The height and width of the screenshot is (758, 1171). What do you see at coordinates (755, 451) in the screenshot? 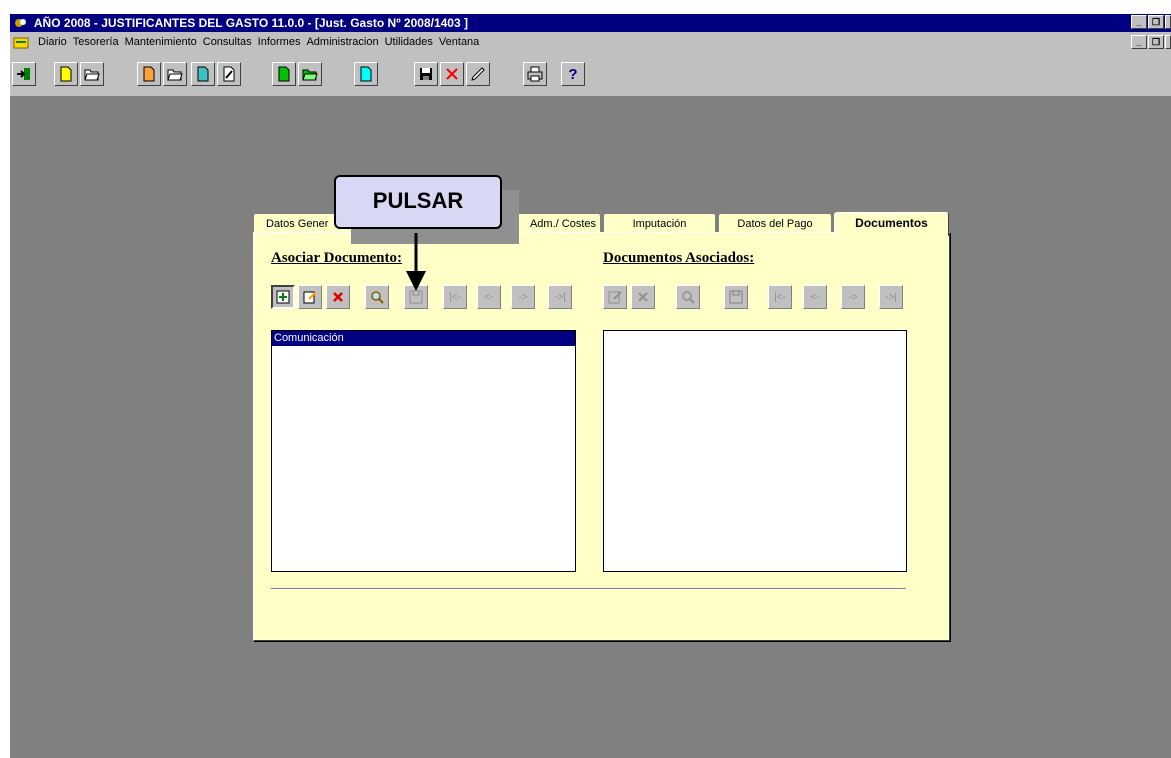
I see `associated-documents-list` at bounding box center [755, 451].